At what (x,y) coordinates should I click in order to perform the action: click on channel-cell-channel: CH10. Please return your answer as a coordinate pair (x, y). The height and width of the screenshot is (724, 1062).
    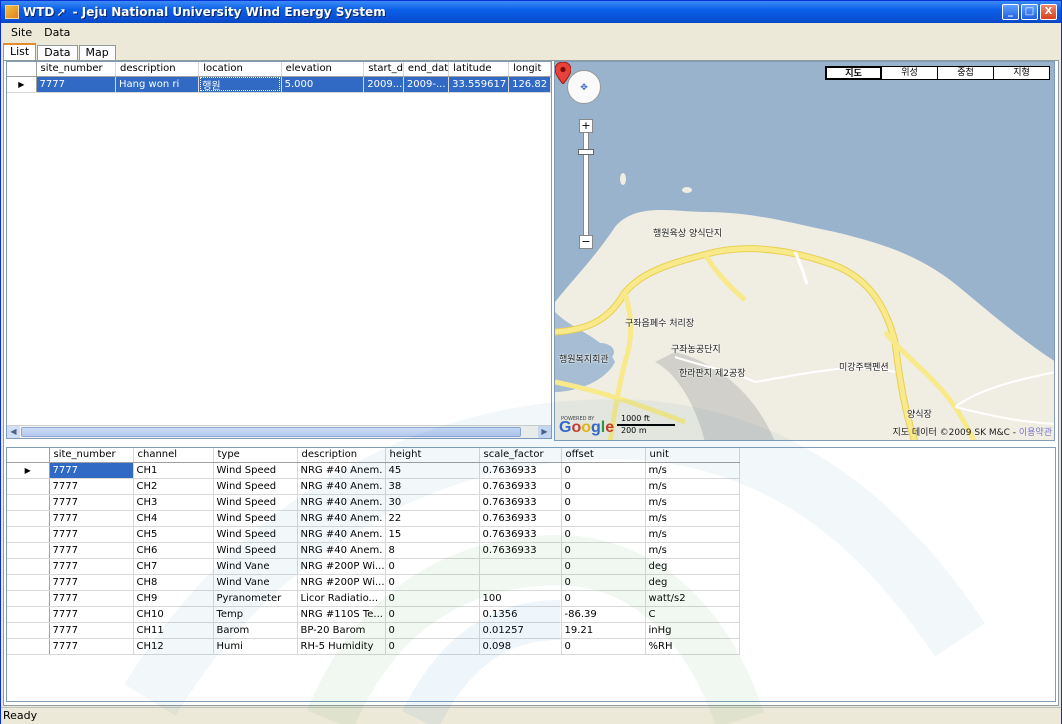
    Looking at the image, I should click on (173, 614).